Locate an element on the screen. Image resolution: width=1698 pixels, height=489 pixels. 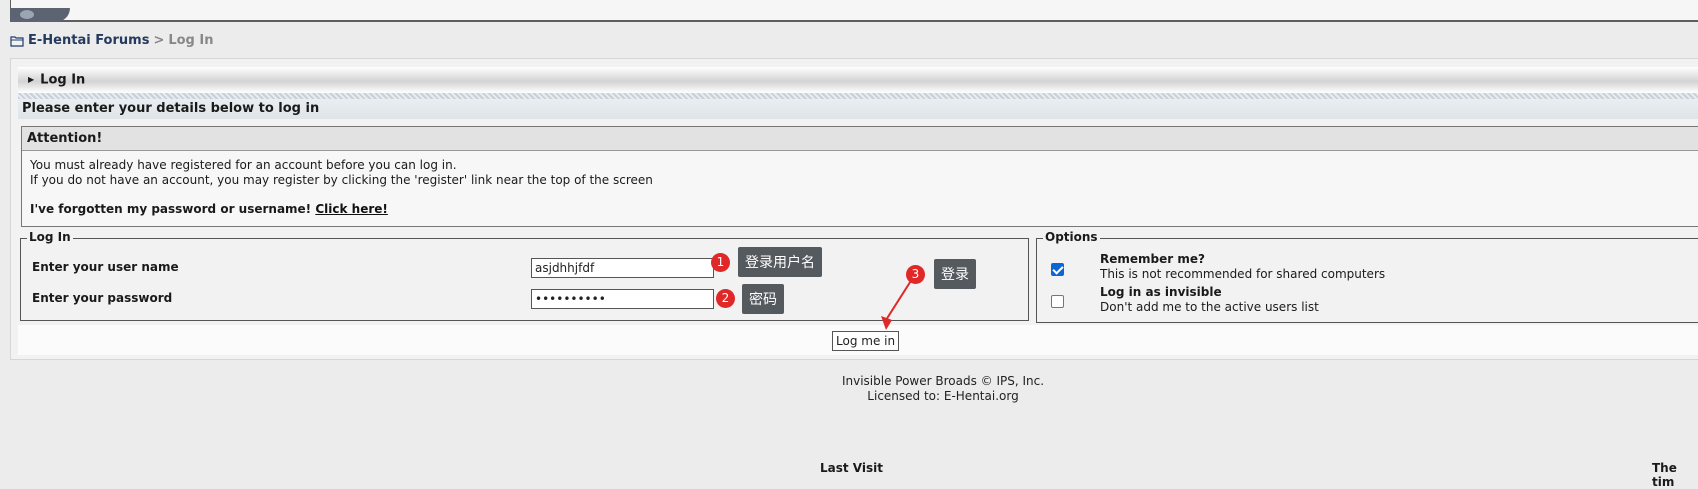
login-legend: Log In is located at coordinates (50, 237).